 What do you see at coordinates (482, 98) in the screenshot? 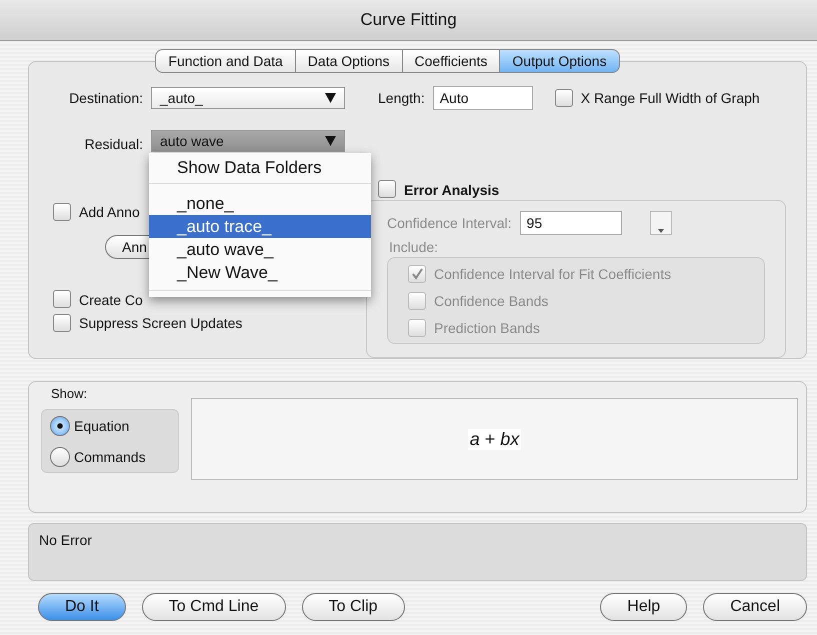
I see `length-field: Auto` at bounding box center [482, 98].